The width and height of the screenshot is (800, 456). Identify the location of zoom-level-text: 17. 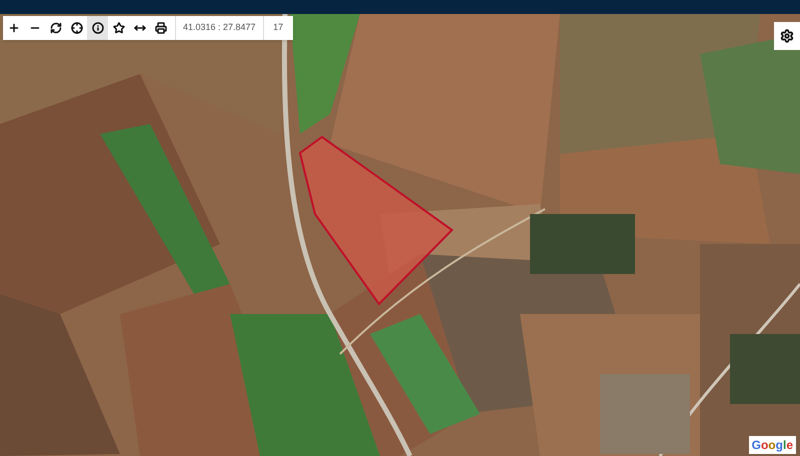
(277, 28).